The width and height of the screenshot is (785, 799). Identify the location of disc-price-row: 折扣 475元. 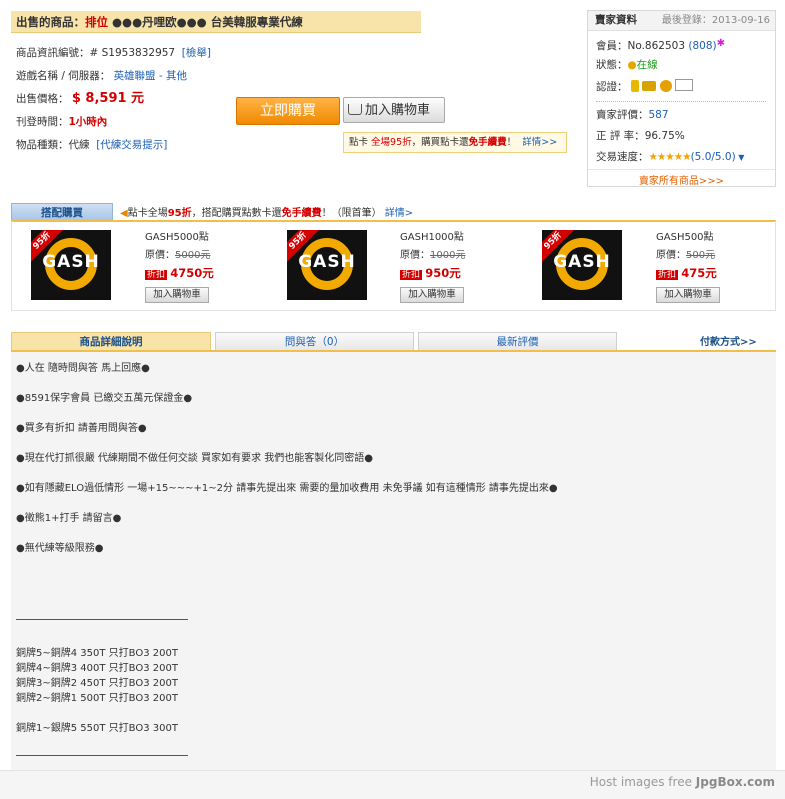
(688, 273).